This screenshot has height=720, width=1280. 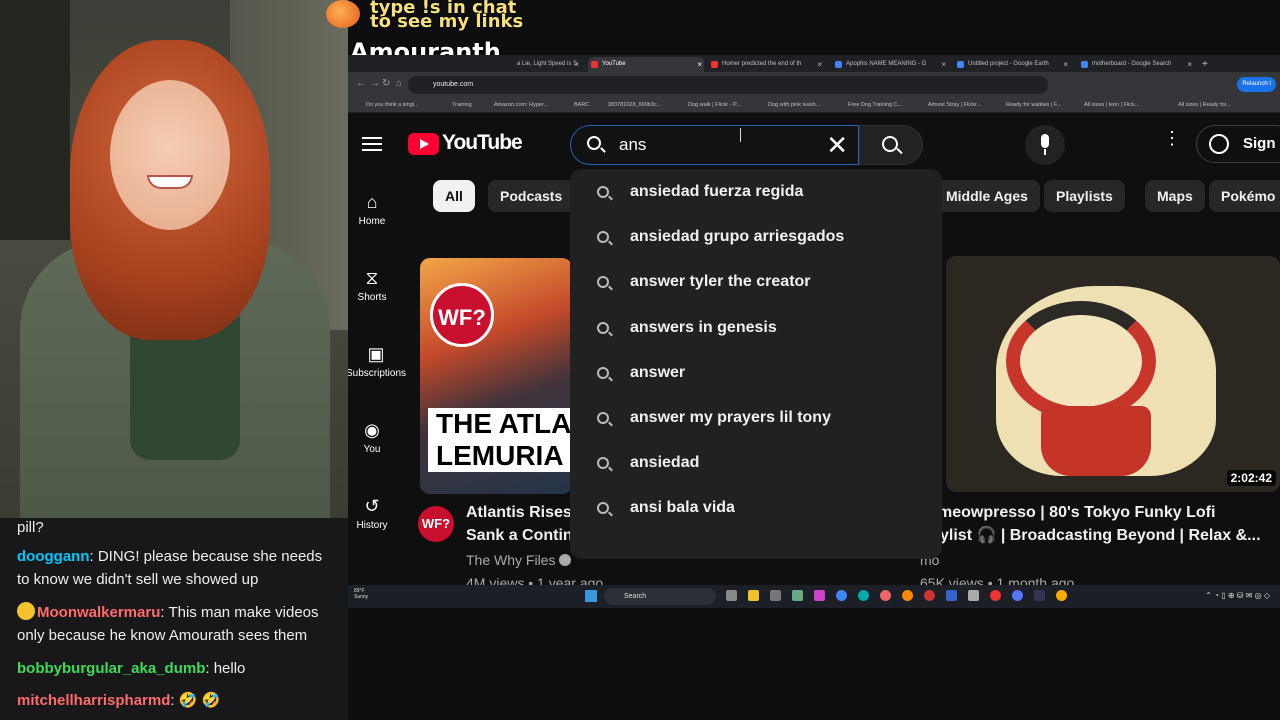 What do you see at coordinates (660, 596) in the screenshot?
I see `taskbar-search: Search` at bounding box center [660, 596].